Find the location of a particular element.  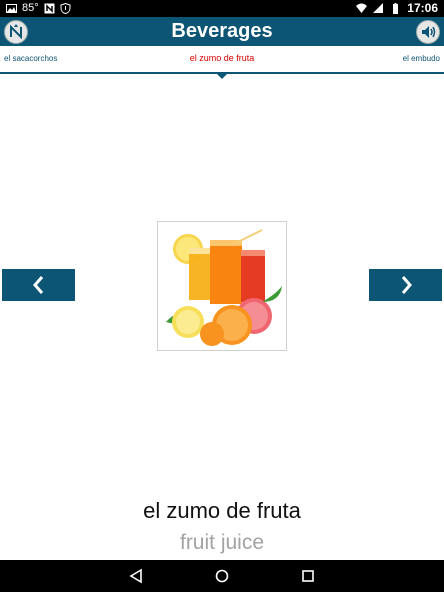

current-word-label: el zumo de fruta is located at coordinates (222, 58).